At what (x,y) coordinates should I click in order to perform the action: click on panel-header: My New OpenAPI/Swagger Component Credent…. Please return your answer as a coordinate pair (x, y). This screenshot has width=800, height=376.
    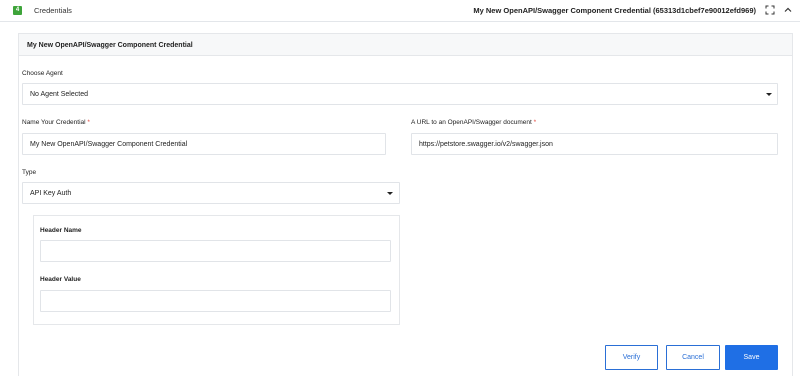
    Looking at the image, I should click on (405, 45).